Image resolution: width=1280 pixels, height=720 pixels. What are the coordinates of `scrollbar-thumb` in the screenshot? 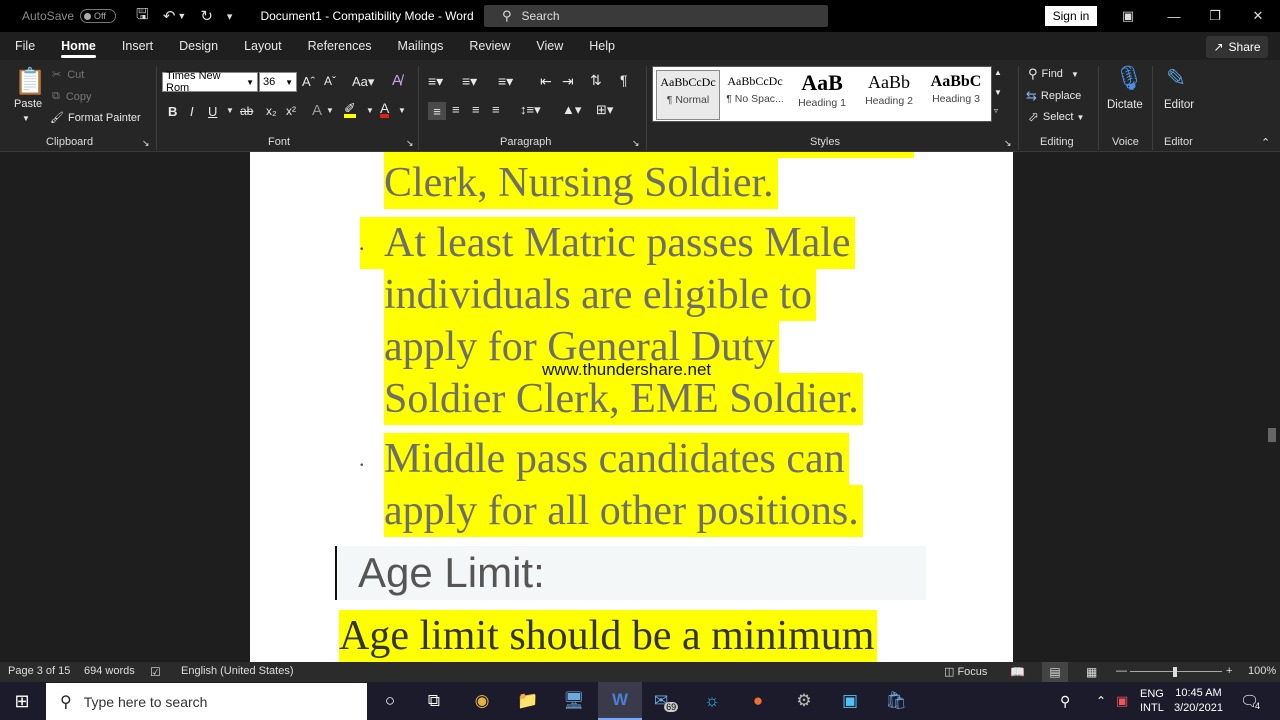 It's located at (1272, 435).